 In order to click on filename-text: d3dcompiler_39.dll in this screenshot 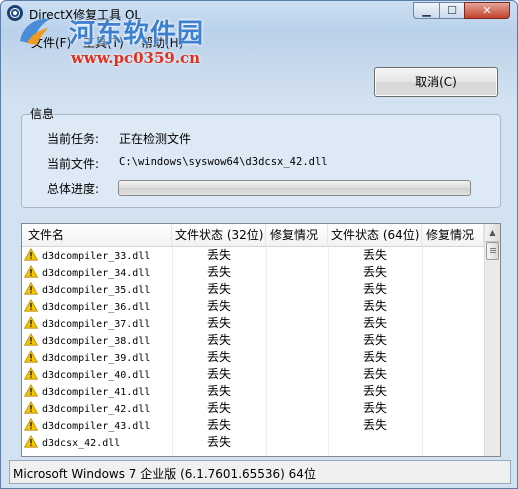, I will do `click(96, 358)`.